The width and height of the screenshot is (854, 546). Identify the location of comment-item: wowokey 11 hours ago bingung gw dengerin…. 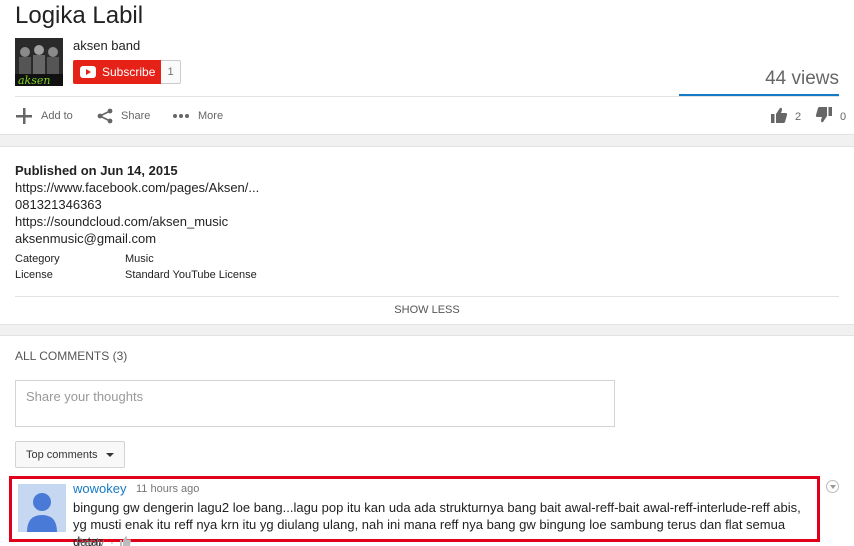
(414, 511).